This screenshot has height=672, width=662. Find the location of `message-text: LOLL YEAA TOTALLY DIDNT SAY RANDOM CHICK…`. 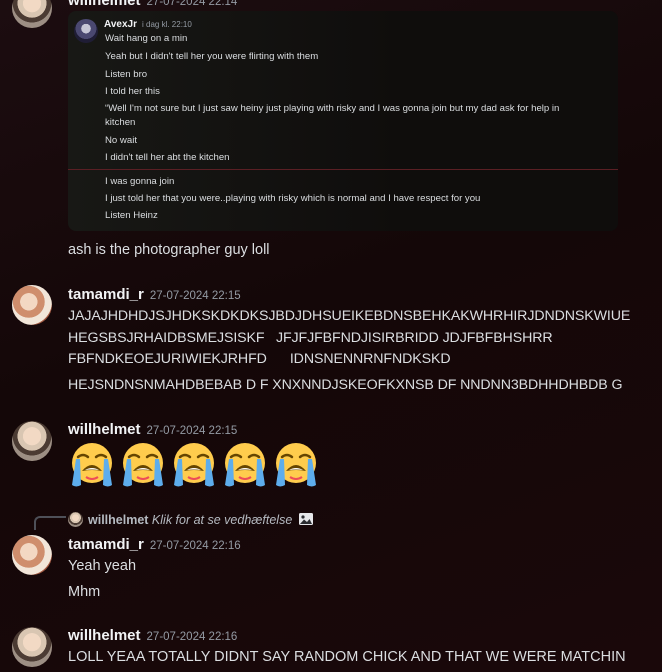

message-text: LOLL YEAA TOTALLY DIDNT SAY RANDOM CHICK… is located at coordinates (347, 657).